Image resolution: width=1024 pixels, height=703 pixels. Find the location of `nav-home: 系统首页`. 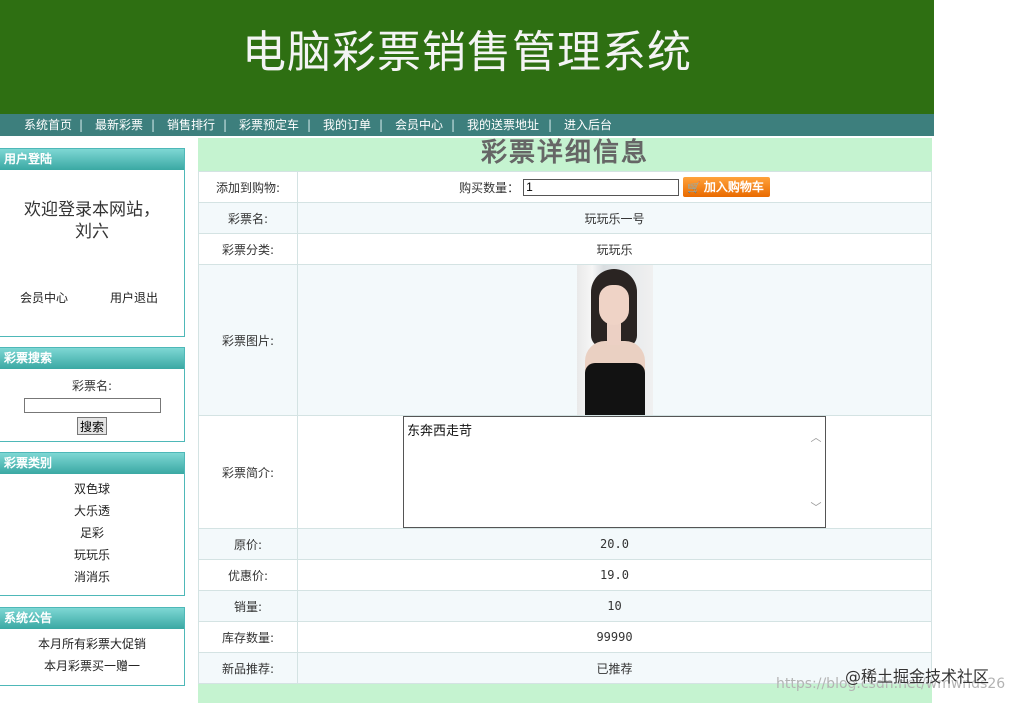

nav-home: 系统首页 is located at coordinates (48, 125).